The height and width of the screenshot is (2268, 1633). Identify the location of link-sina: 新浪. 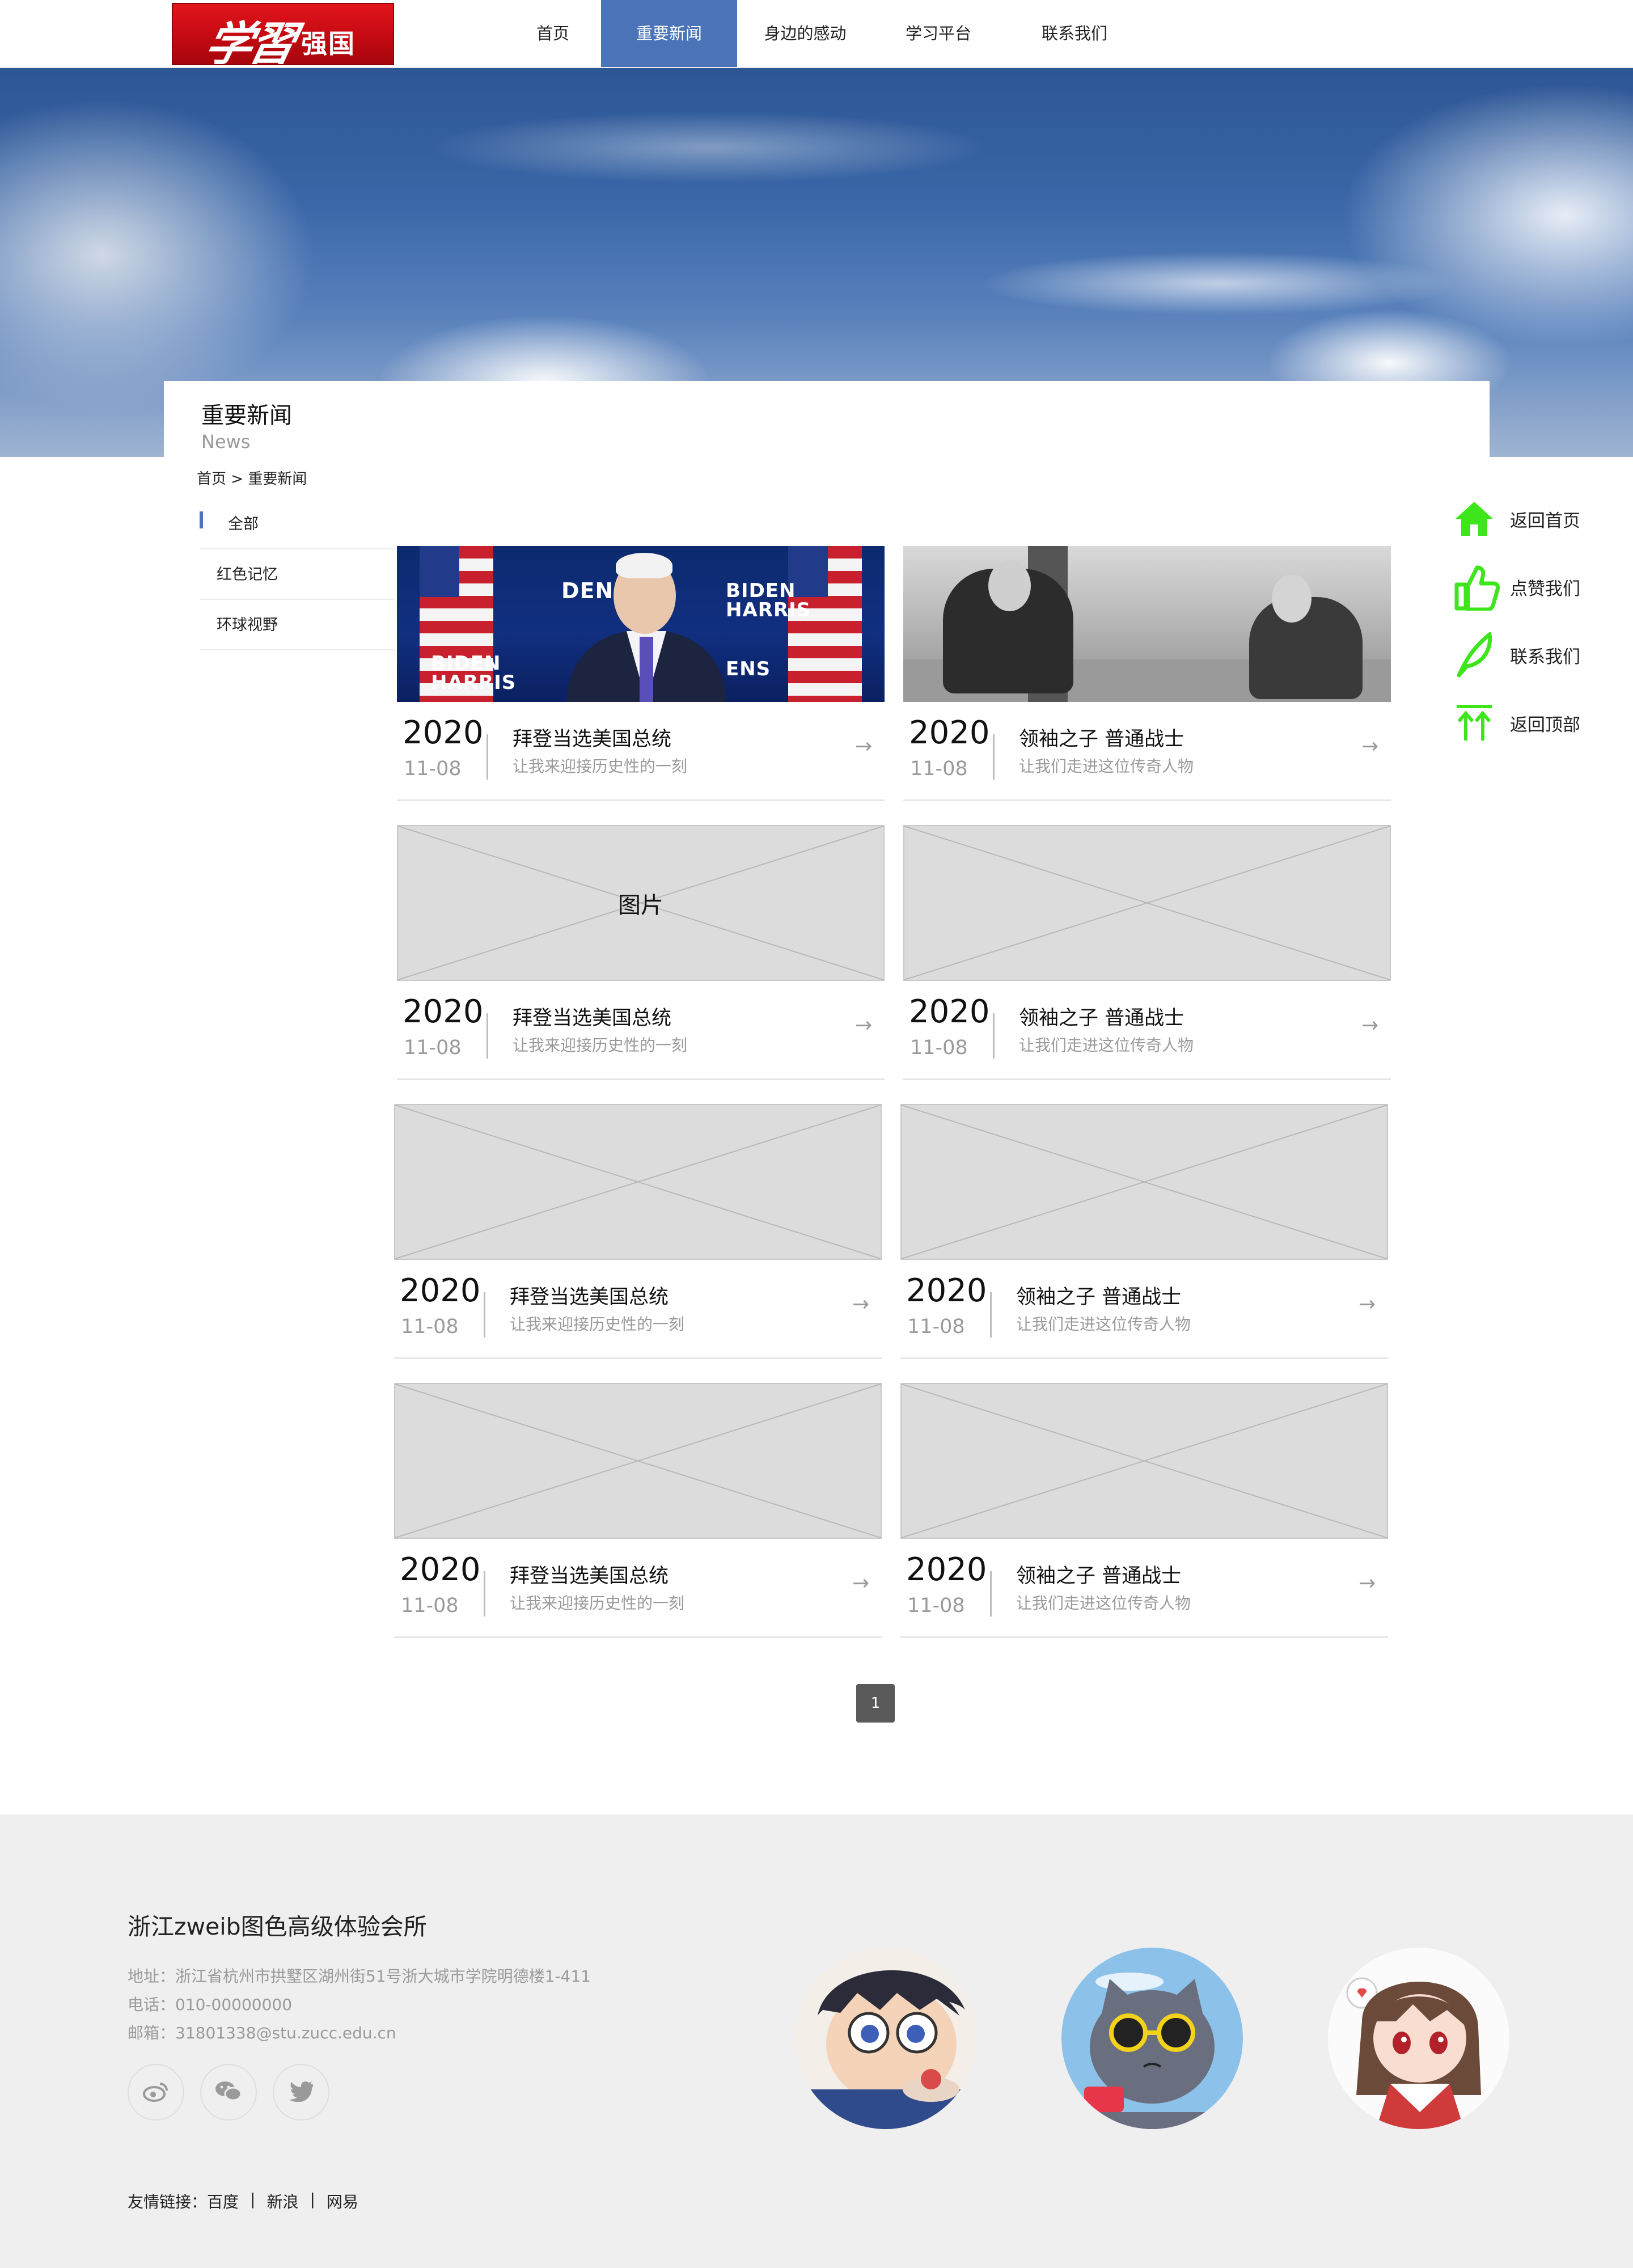
(282, 2201).